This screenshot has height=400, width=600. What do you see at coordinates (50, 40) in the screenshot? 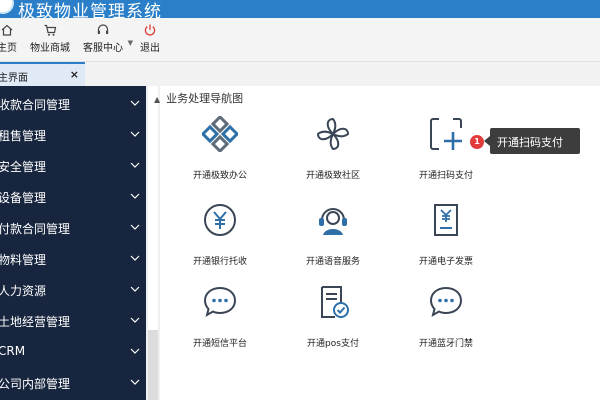
I see `mall-button: 物业商城` at bounding box center [50, 40].